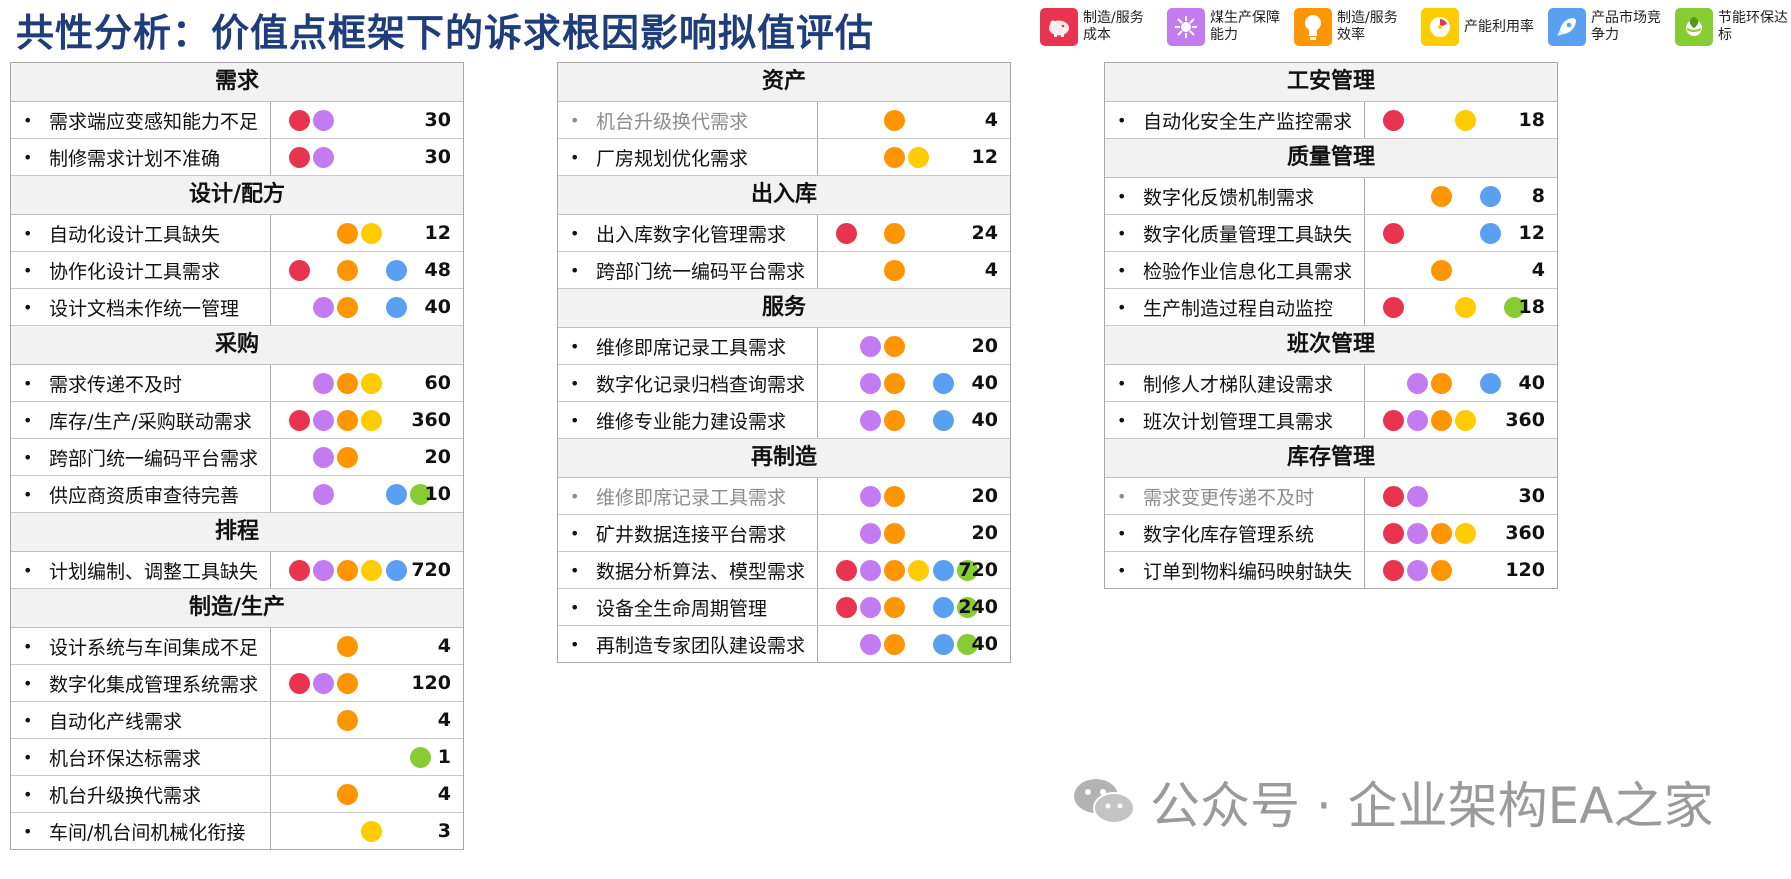 The width and height of the screenshot is (1791, 879). What do you see at coordinates (672, 158) in the screenshot?
I see `requirement-label: 厂房规划优化需求` at bounding box center [672, 158].